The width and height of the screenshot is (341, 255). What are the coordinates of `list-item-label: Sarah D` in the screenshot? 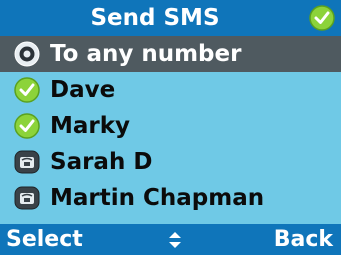 It's located at (101, 162).